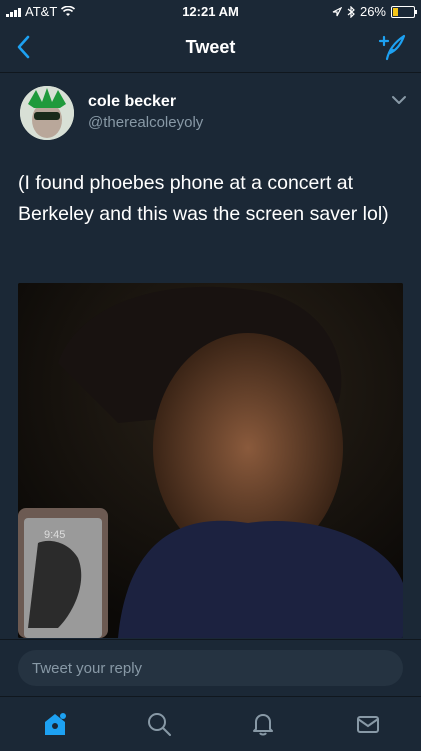 The image size is (421, 751). Describe the element at coordinates (159, 724) in the screenshot. I see `search-icon` at that location.